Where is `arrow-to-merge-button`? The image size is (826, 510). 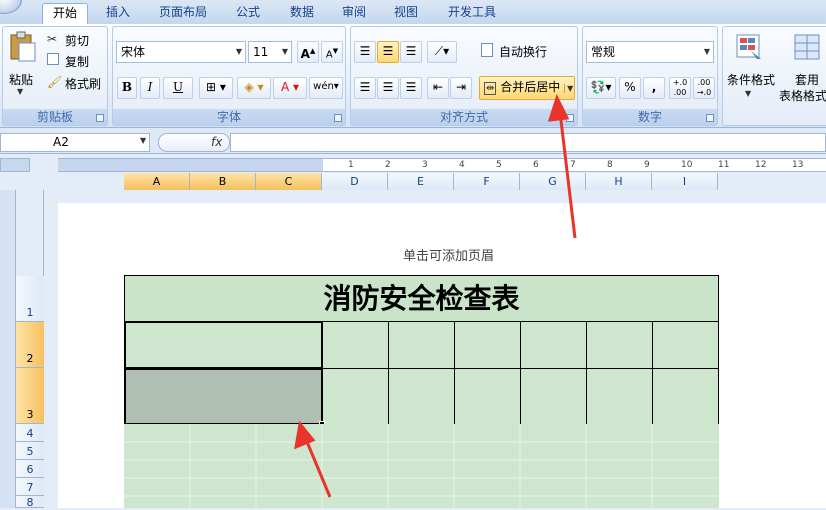 arrow-to-merge-button is located at coordinates (562, 166).